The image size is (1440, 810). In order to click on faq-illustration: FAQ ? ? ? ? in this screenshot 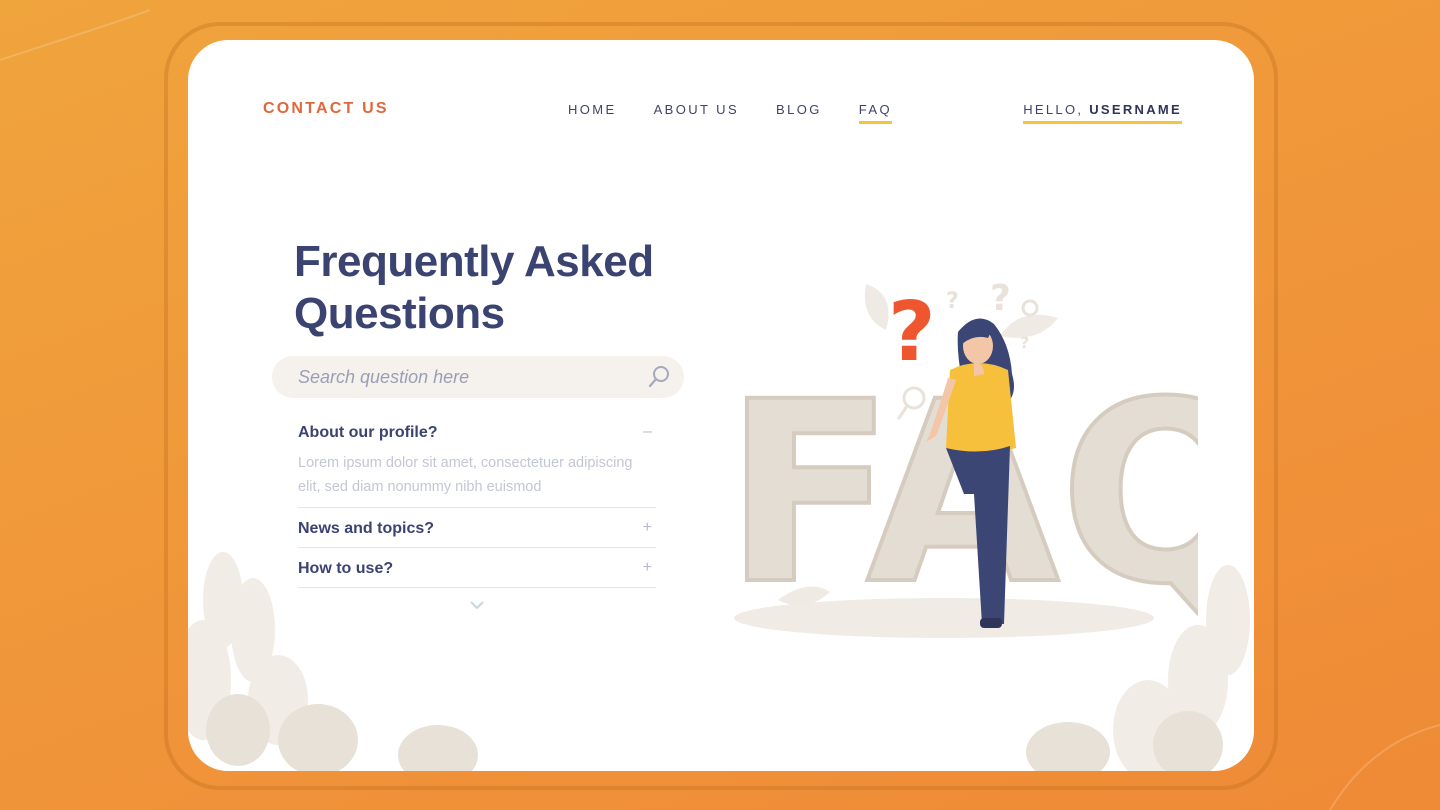, I will do `click(960, 459)`.